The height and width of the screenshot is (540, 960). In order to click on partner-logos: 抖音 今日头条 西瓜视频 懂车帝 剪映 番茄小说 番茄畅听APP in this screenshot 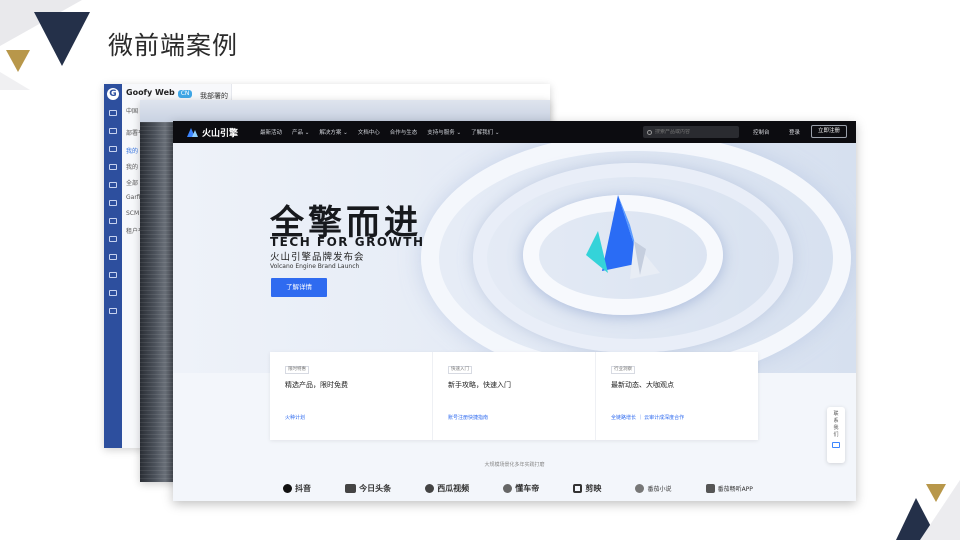, I will do `click(518, 488)`.